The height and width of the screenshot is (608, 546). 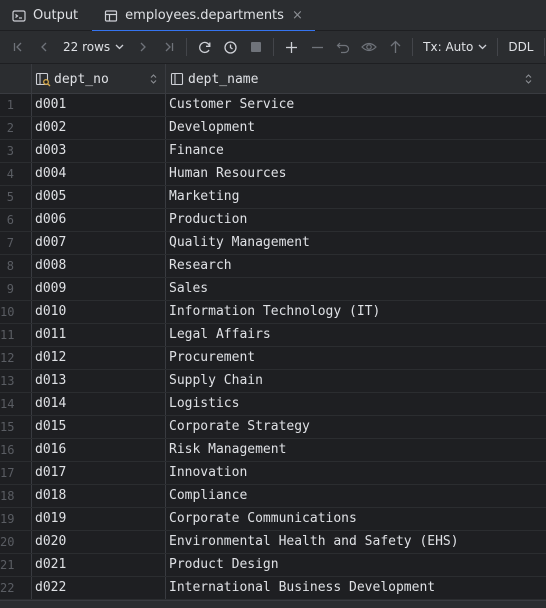 I want to click on tab-output: Output, so click(x=45, y=15).